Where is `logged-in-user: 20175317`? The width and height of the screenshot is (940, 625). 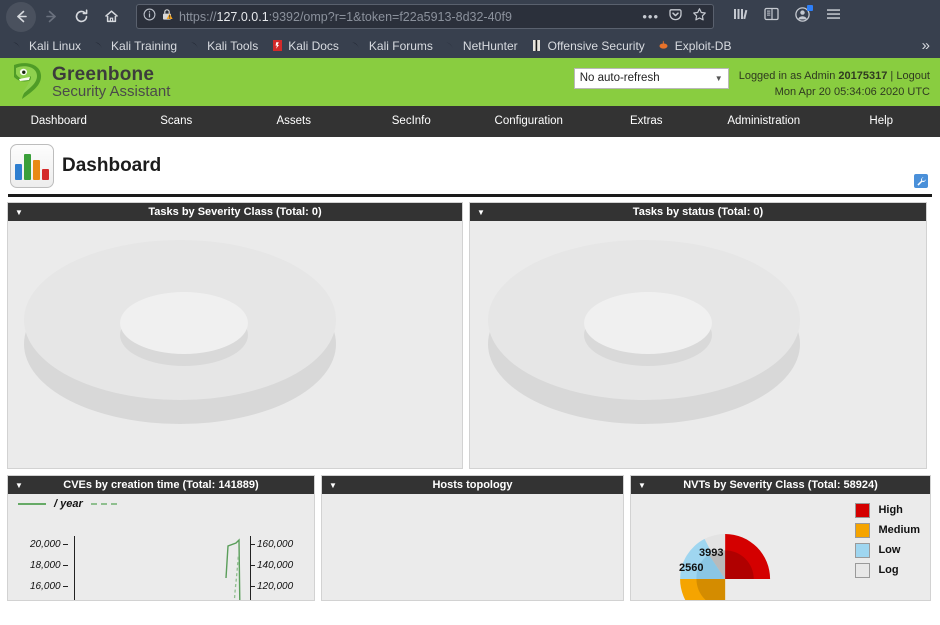 logged-in-user: 20175317 is located at coordinates (863, 75).